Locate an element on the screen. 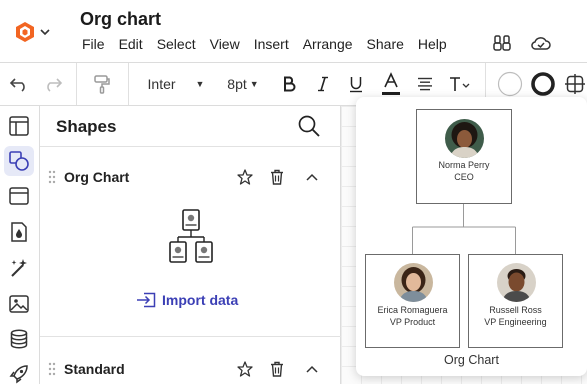 Image resolution: width=587 pixels, height=384 pixels. magic-wand-icon is located at coordinates (19, 268).